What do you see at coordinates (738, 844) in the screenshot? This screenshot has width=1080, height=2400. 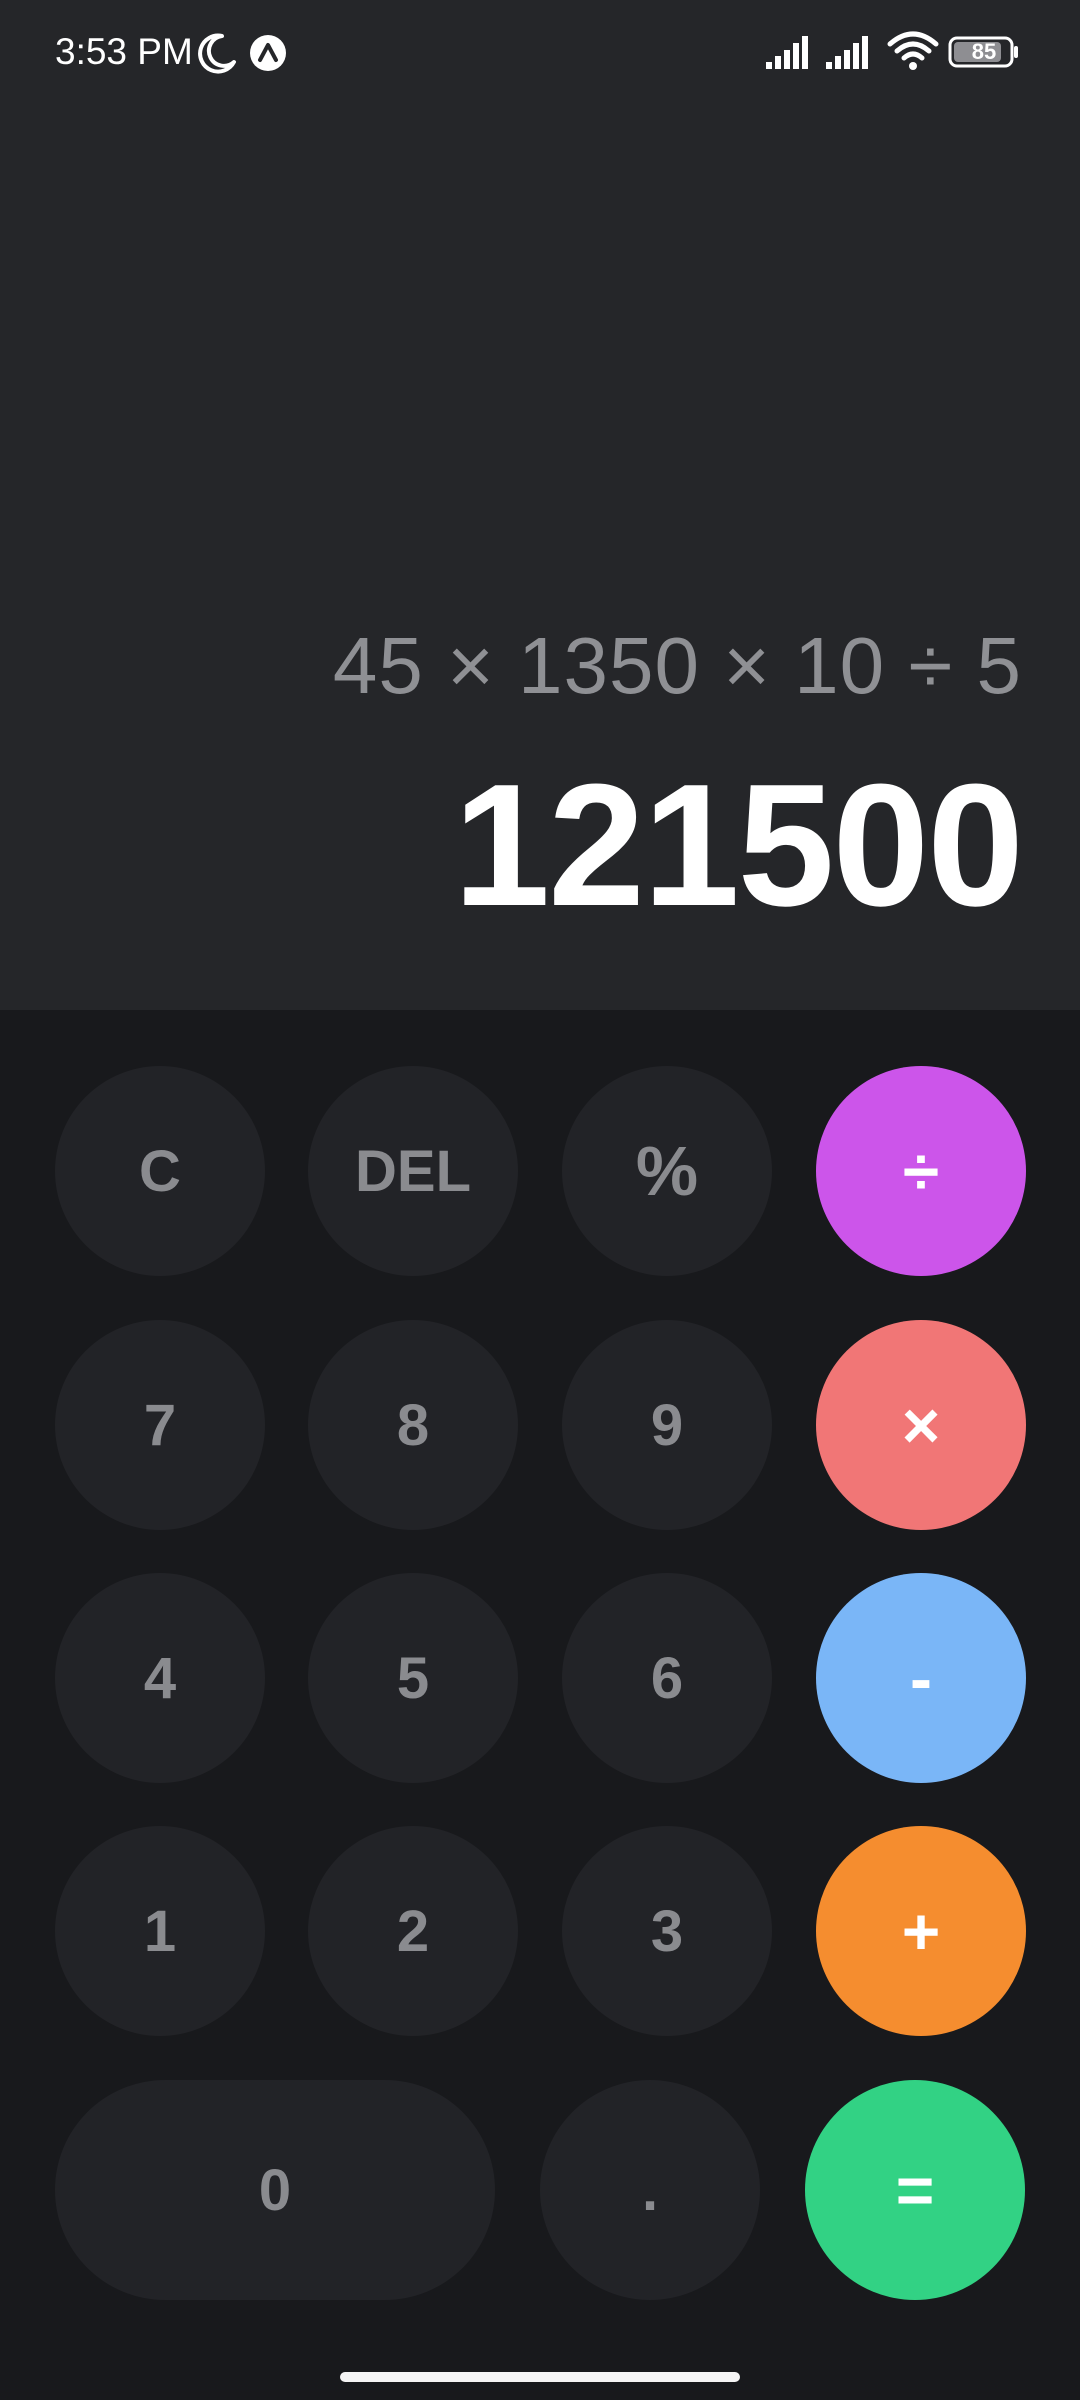 I see `result-display: 121500` at bounding box center [738, 844].